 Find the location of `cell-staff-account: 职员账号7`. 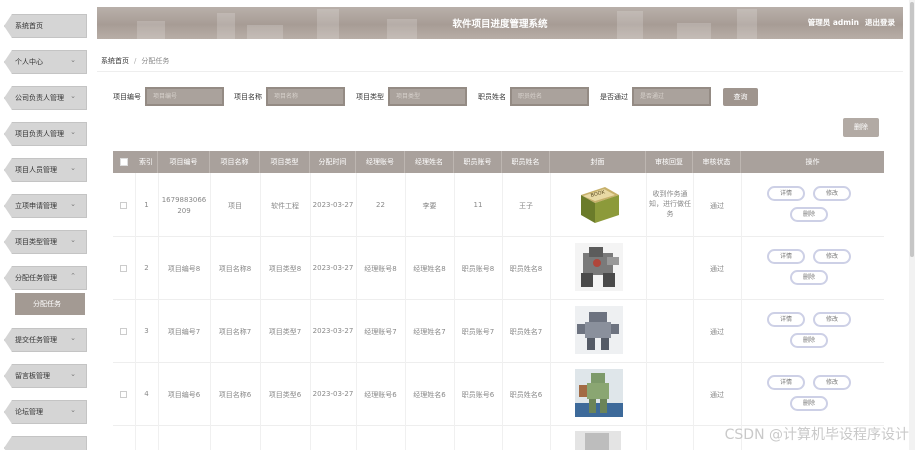

cell-staff-account: 职员账号7 is located at coordinates (478, 332).